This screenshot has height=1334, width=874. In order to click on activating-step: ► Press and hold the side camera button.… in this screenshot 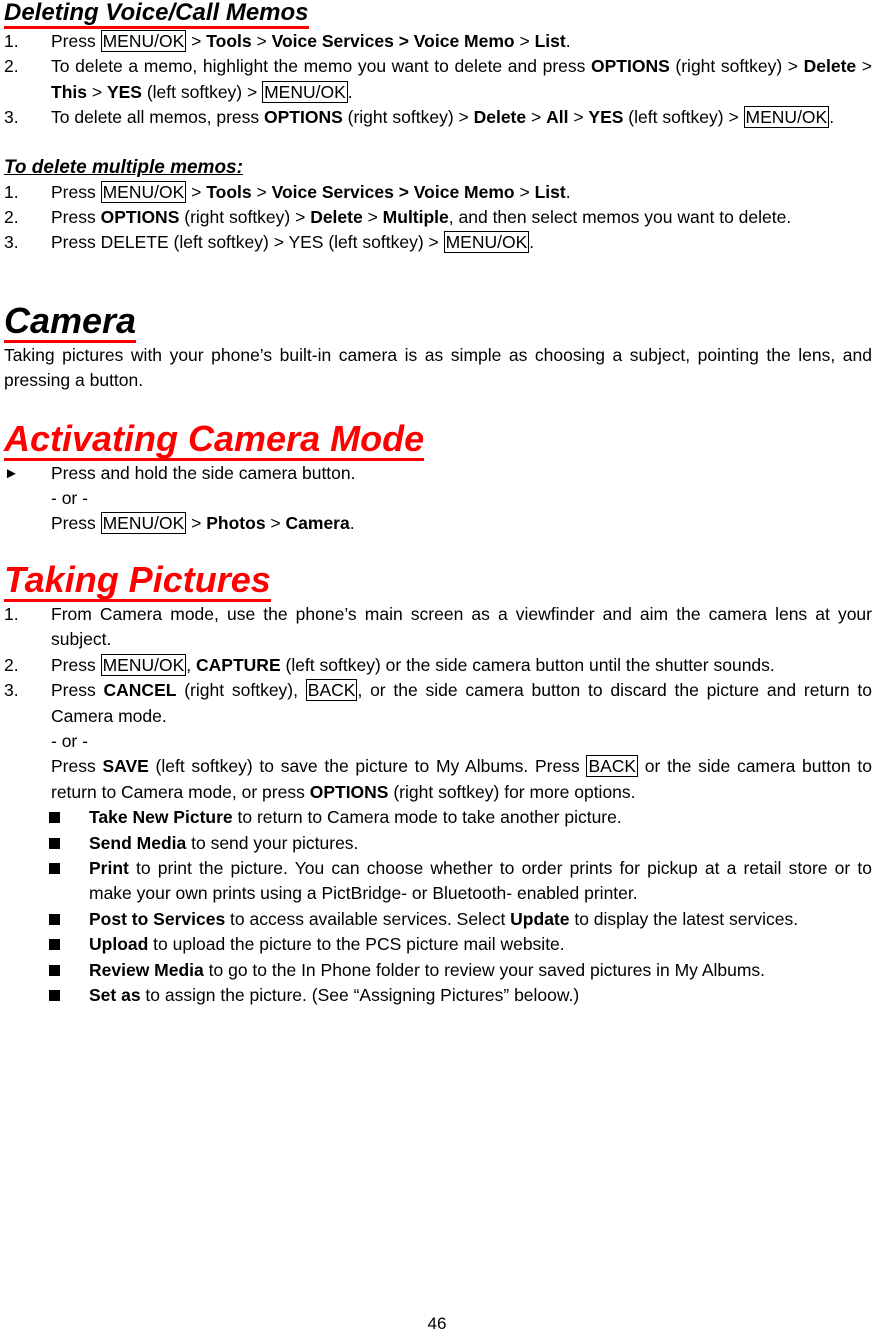, I will do `click(438, 499)`.